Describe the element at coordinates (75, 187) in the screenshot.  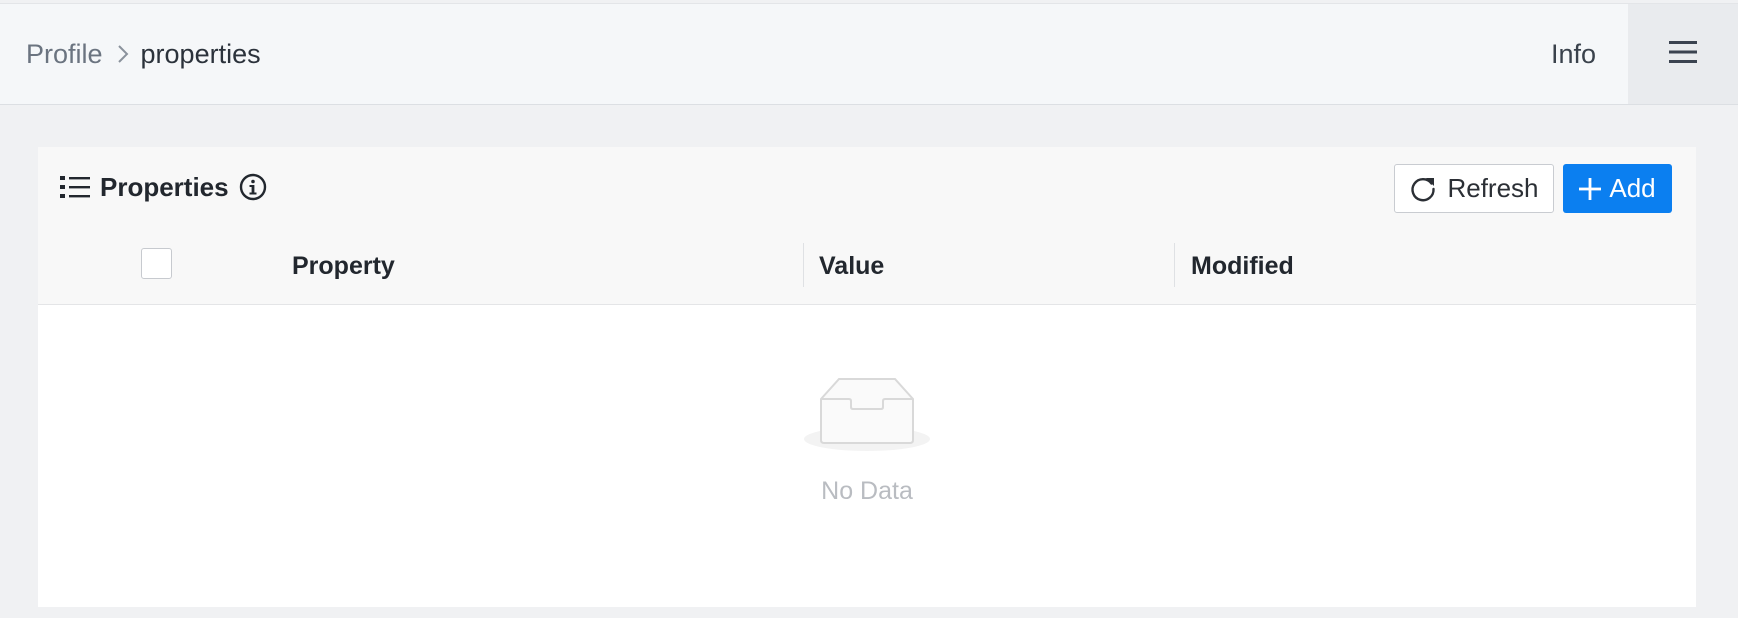
I see `list-icon` at that location.